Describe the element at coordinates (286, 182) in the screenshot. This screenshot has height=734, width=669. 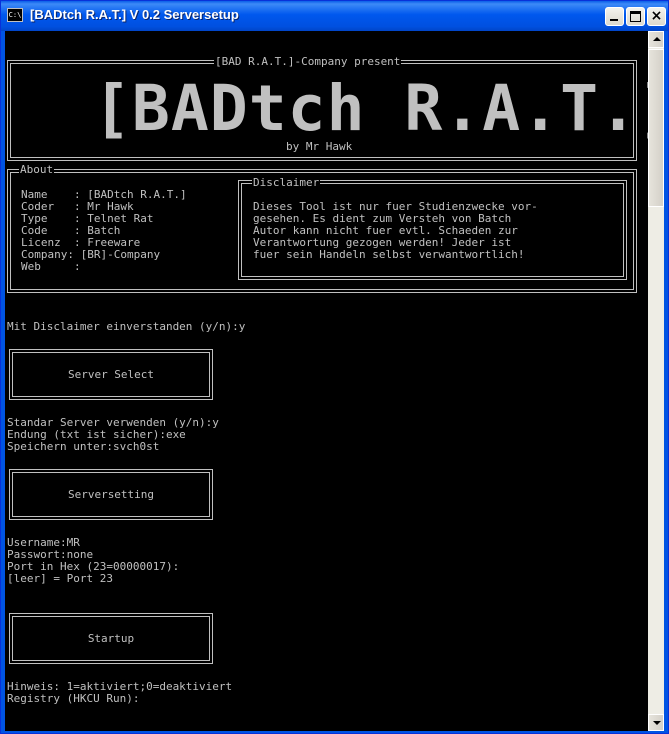
I see `disclaimer-legend: Disclaimer` at that location.